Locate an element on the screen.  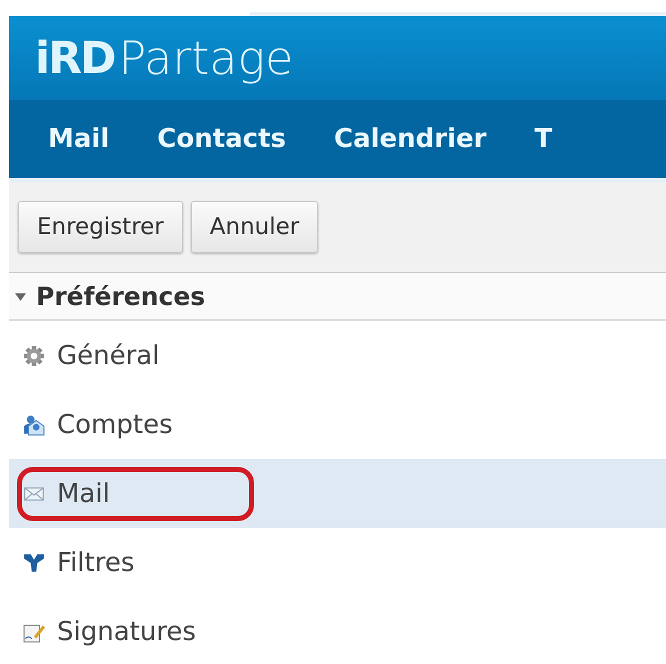
nav-tab: Contacts is located at coordinates (221, 139).